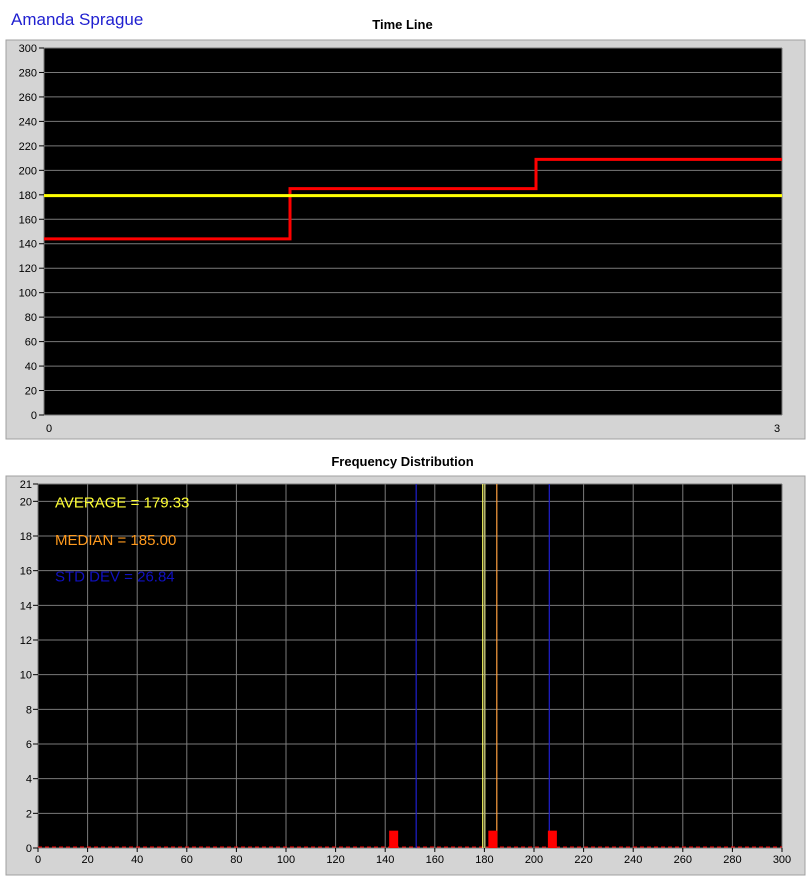 The height and width of the screenshot is (880, 811). I want to click on frequency-xtick-label: 100, so click(286, 860).